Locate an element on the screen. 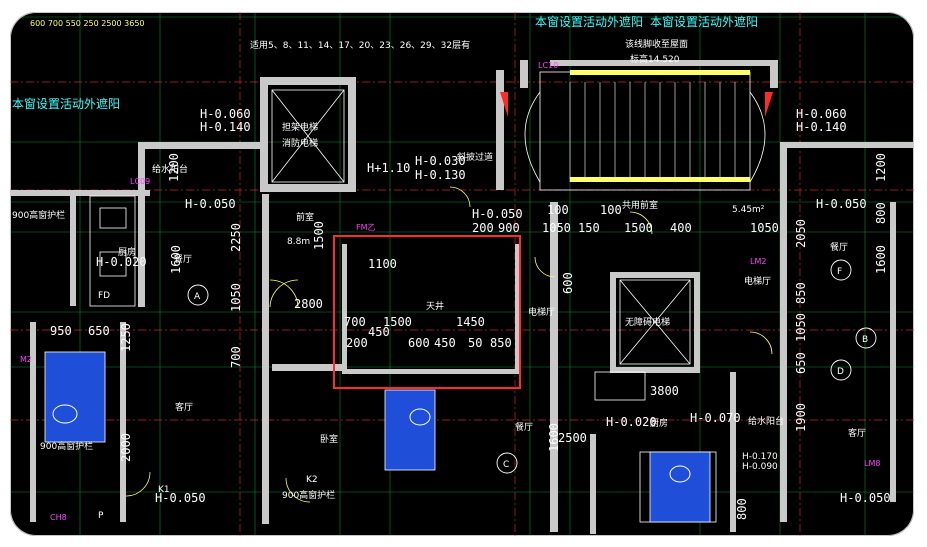 The image size is (927, 547). elev-h050-mid: H-0.050 is located at coordinates (497, 214).